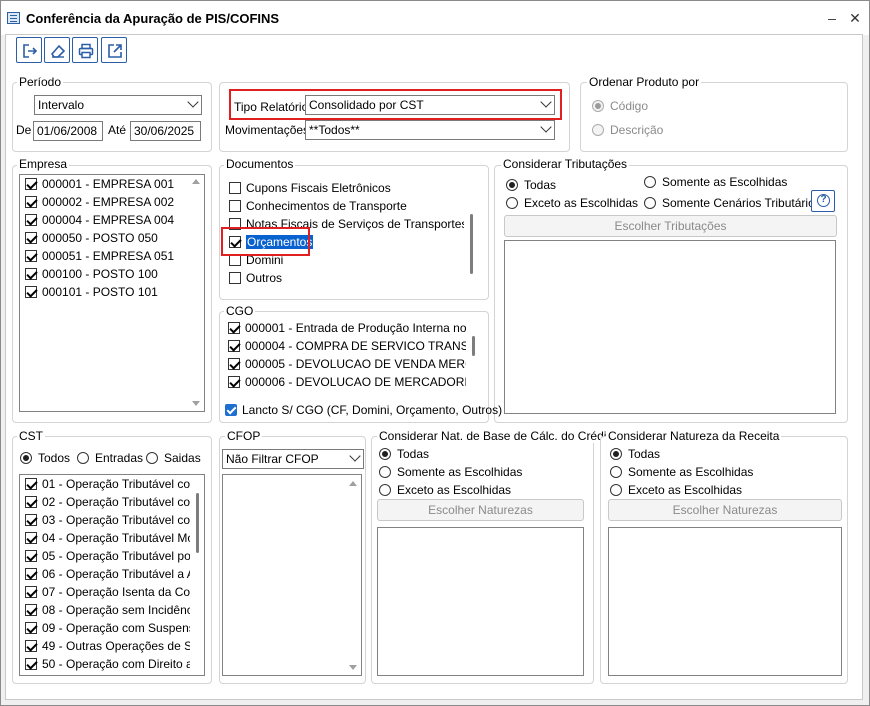  Describe the element at coordinates (430, 130) in the screenshot. I see `movimentacoes-combo: **Todos**` at that location.